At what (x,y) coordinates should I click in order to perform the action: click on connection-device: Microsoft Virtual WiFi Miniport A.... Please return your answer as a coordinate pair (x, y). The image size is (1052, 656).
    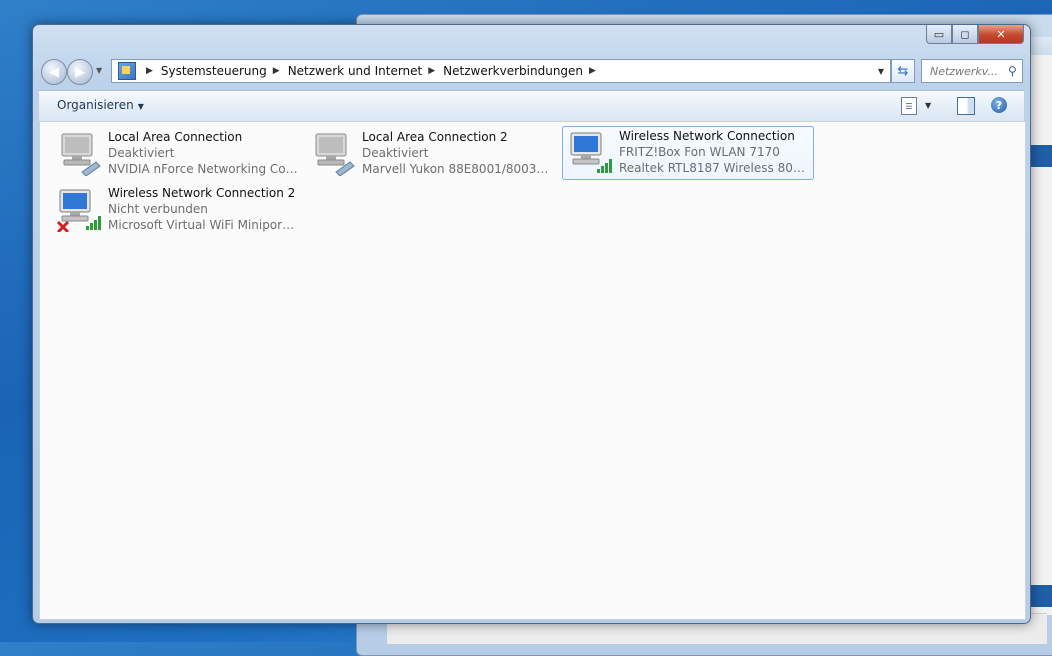
    Looking at the image, I should click on (203, 225).